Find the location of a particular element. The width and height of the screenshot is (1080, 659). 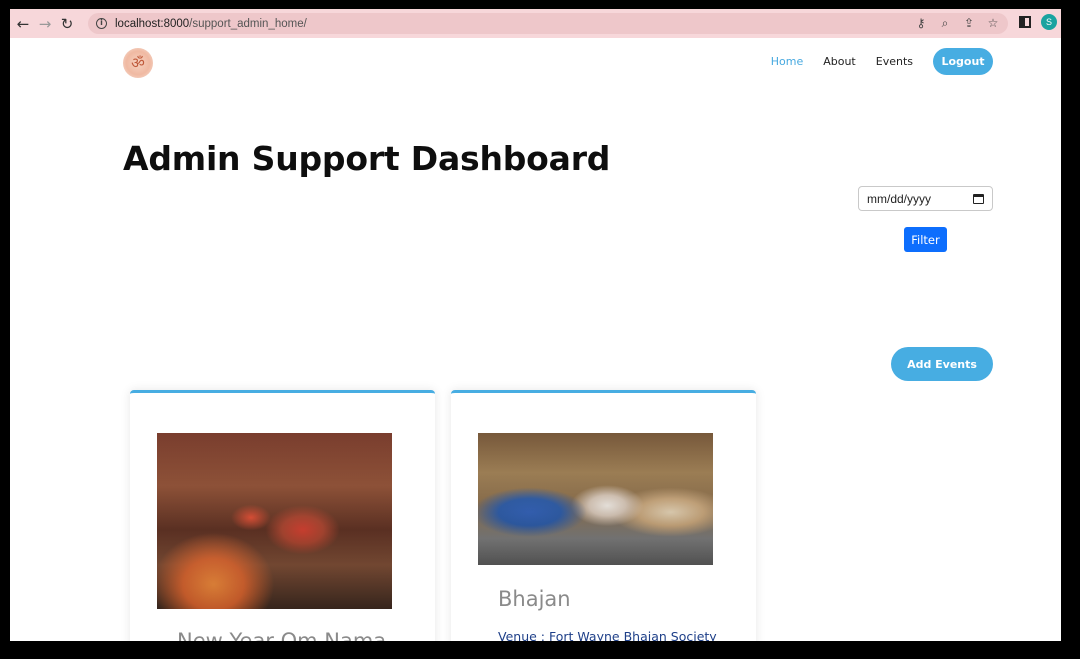

url-text: localhost:8000/support_admin_home/ is located at coordinates (211, 24).